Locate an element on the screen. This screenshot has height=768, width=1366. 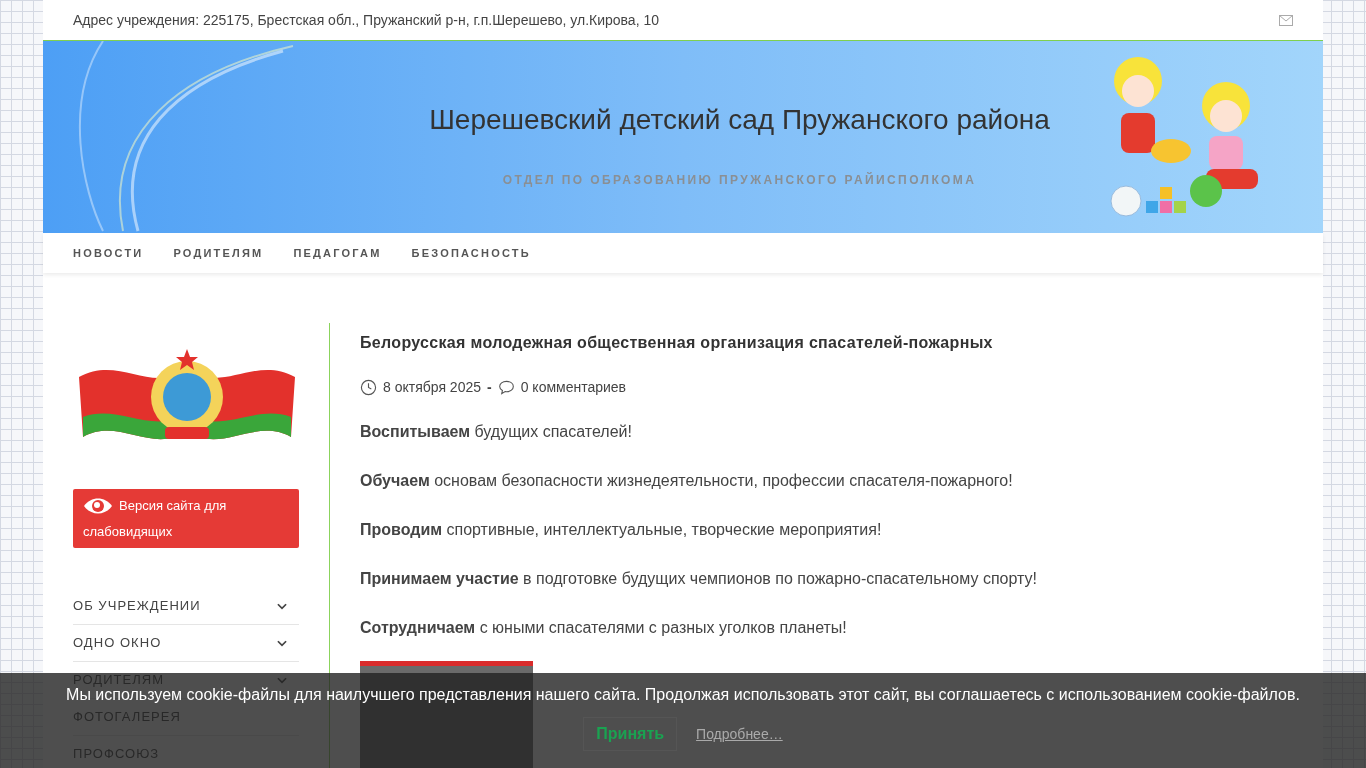
address-text: Адрес учреждения: 225175, Брестская обл., Пружанский р-н, г.п.Шерешево, ул.Кирова, 10 is located at coordinates (366, 20).